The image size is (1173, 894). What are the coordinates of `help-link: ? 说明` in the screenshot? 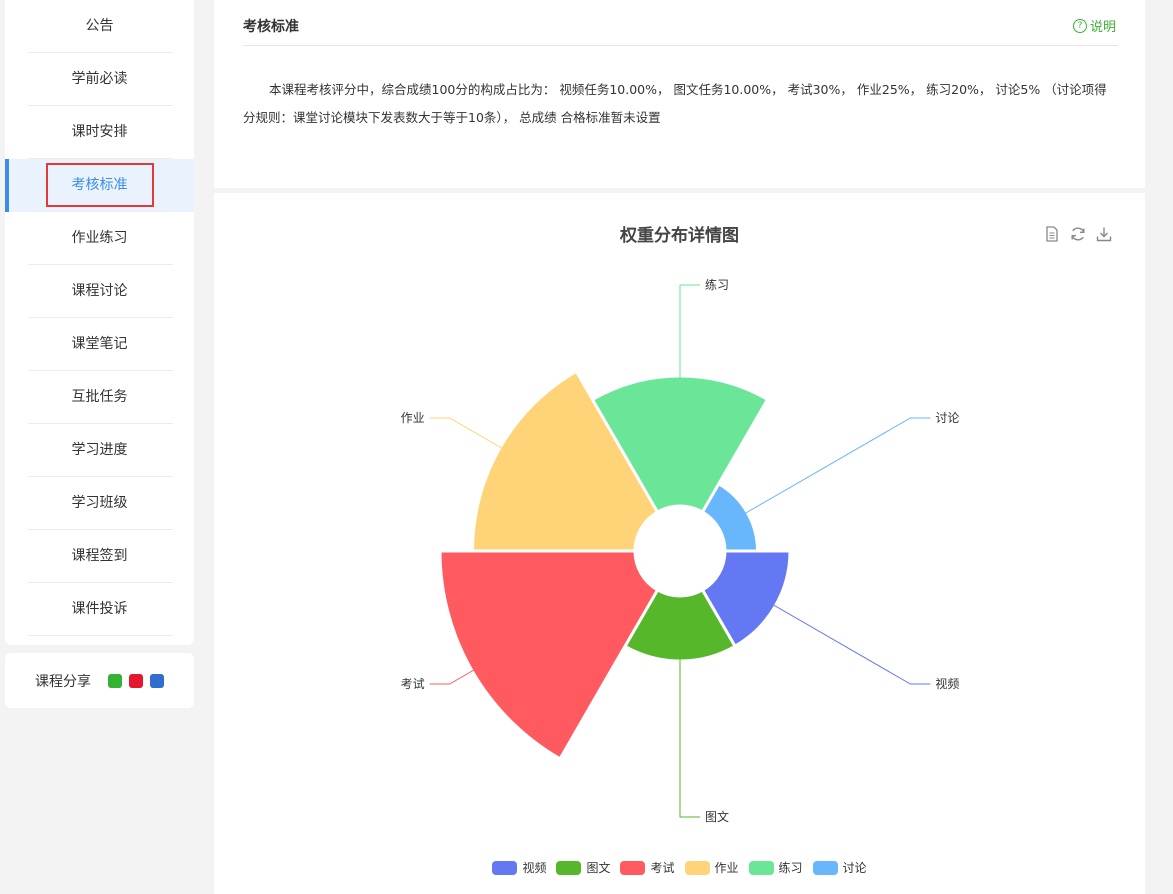 It's located at (1094, 25).